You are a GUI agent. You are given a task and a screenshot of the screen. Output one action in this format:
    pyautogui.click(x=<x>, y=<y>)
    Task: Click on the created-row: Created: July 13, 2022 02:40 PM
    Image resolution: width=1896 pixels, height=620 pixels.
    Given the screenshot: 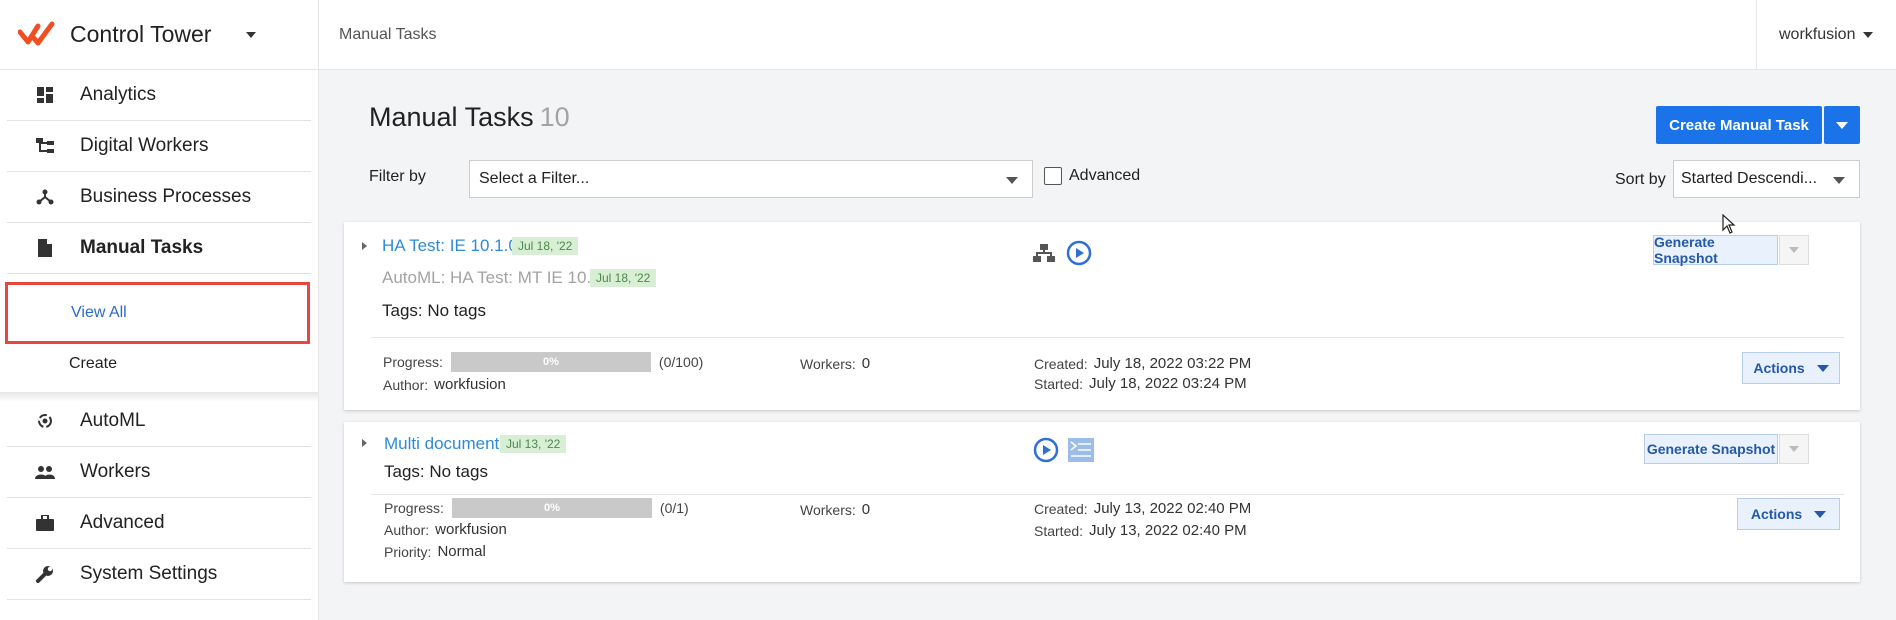 What is the action you would take?
    pyautogui.click(x=1142, y=508)
    